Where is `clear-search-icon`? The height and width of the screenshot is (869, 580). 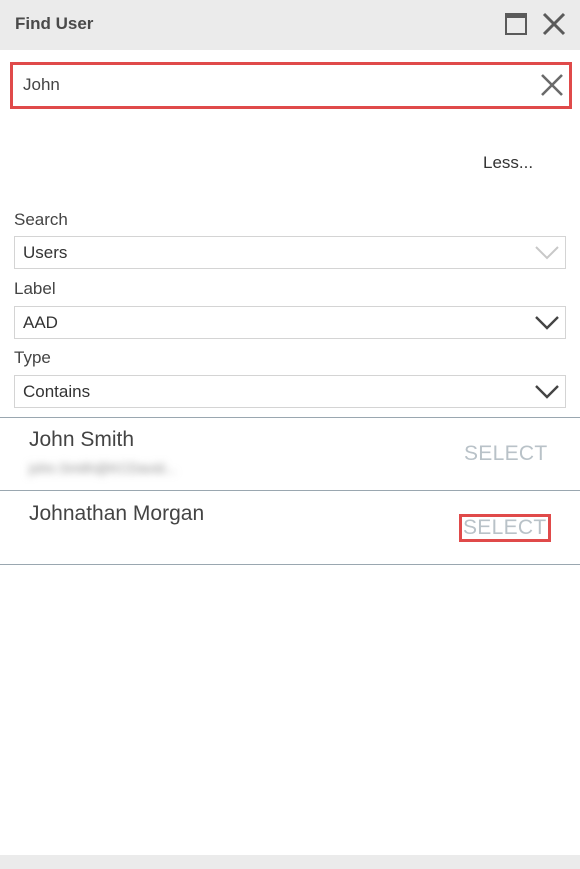
clear-search-icon is located at coordinates (552, 85).